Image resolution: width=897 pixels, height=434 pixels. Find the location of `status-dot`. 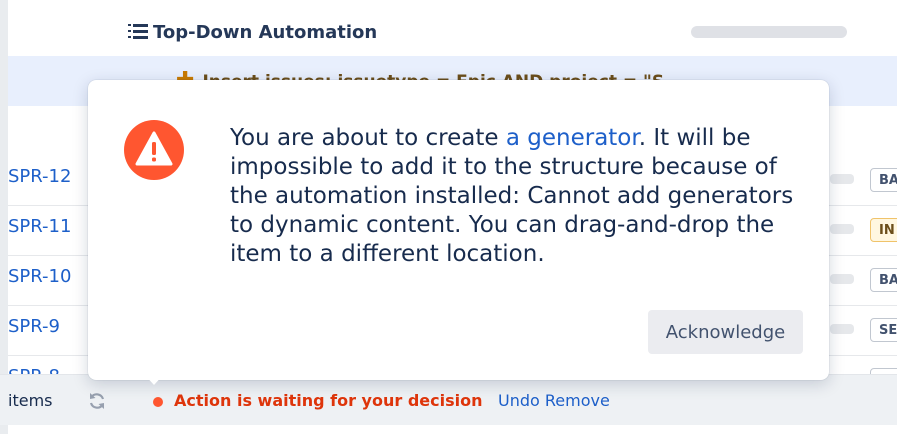

status-dot is located at coordinates (158, 402).